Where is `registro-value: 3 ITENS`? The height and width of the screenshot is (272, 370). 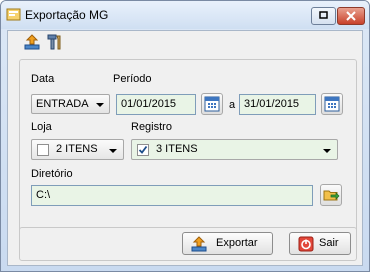
registro-value: 3 ITENS is located at coordinates (177, 149).